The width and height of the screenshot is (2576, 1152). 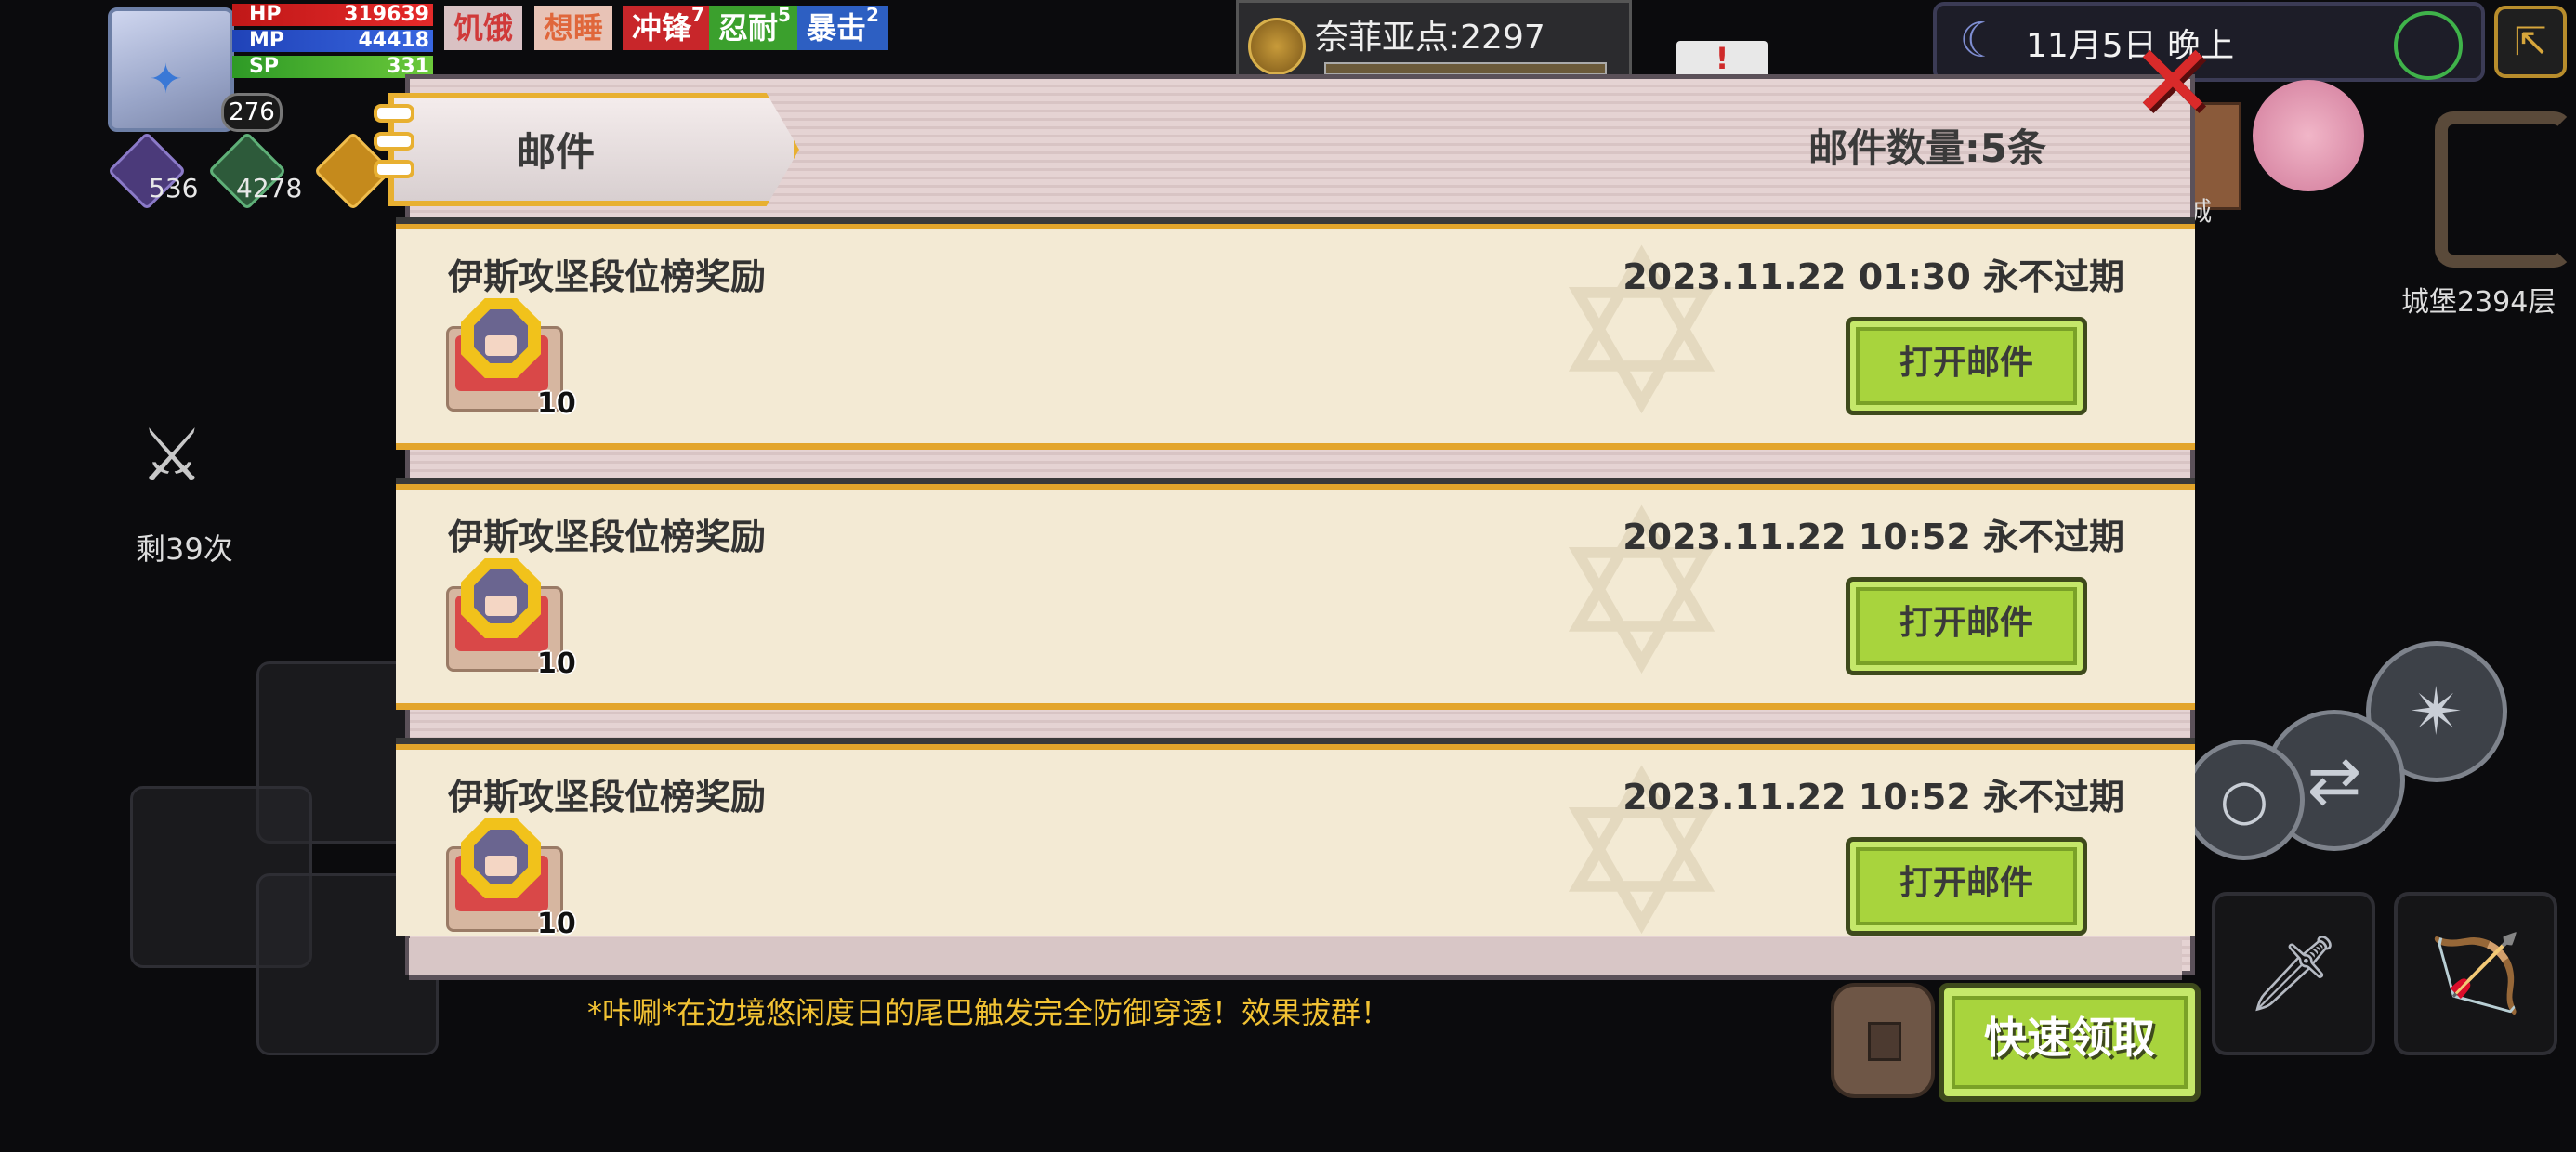 What do you see at coordinates (1981, 41) in the screenshot?
I see `moon-icon: ☾` at bounding box center [1981, 41].